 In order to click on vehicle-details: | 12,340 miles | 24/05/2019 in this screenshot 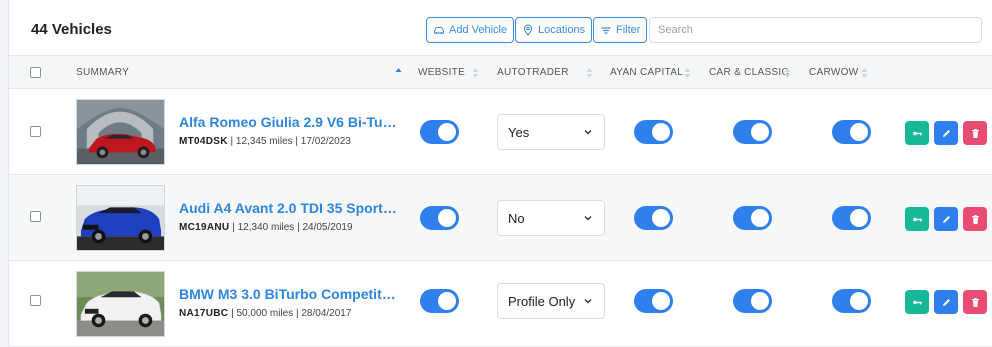, I will do `click(291, 227)`.